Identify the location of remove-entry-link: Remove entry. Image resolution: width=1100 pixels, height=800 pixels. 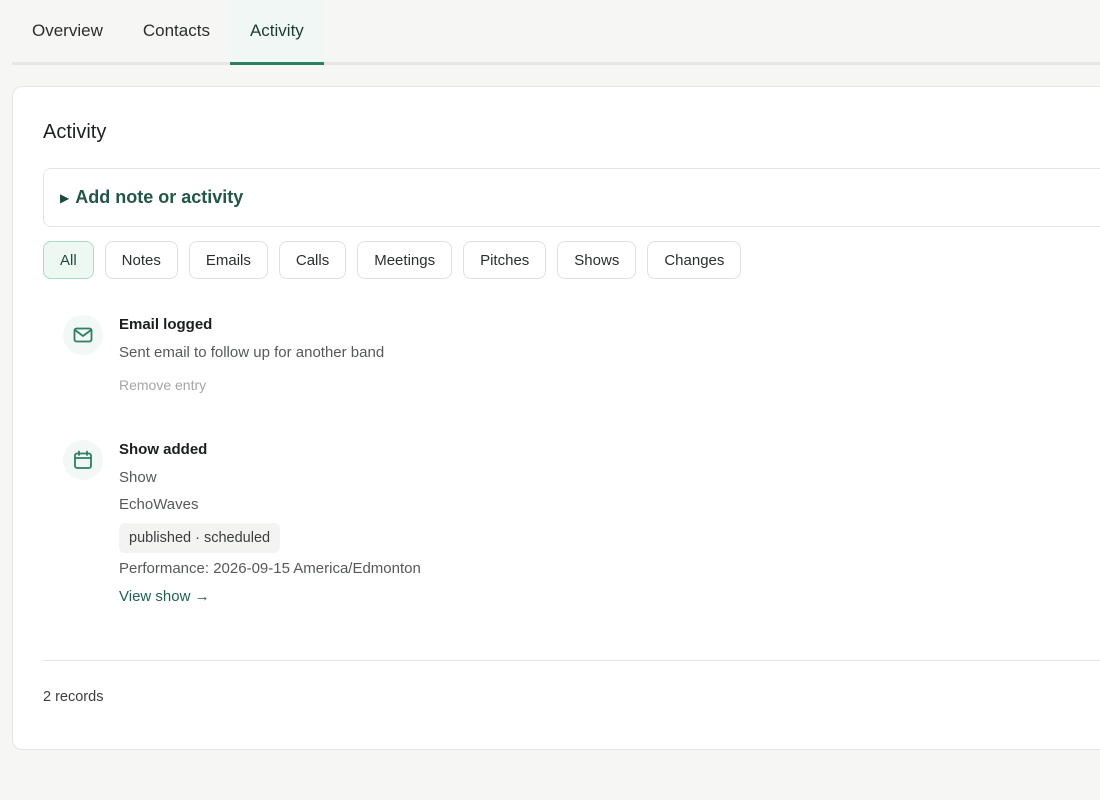
(419, 385).